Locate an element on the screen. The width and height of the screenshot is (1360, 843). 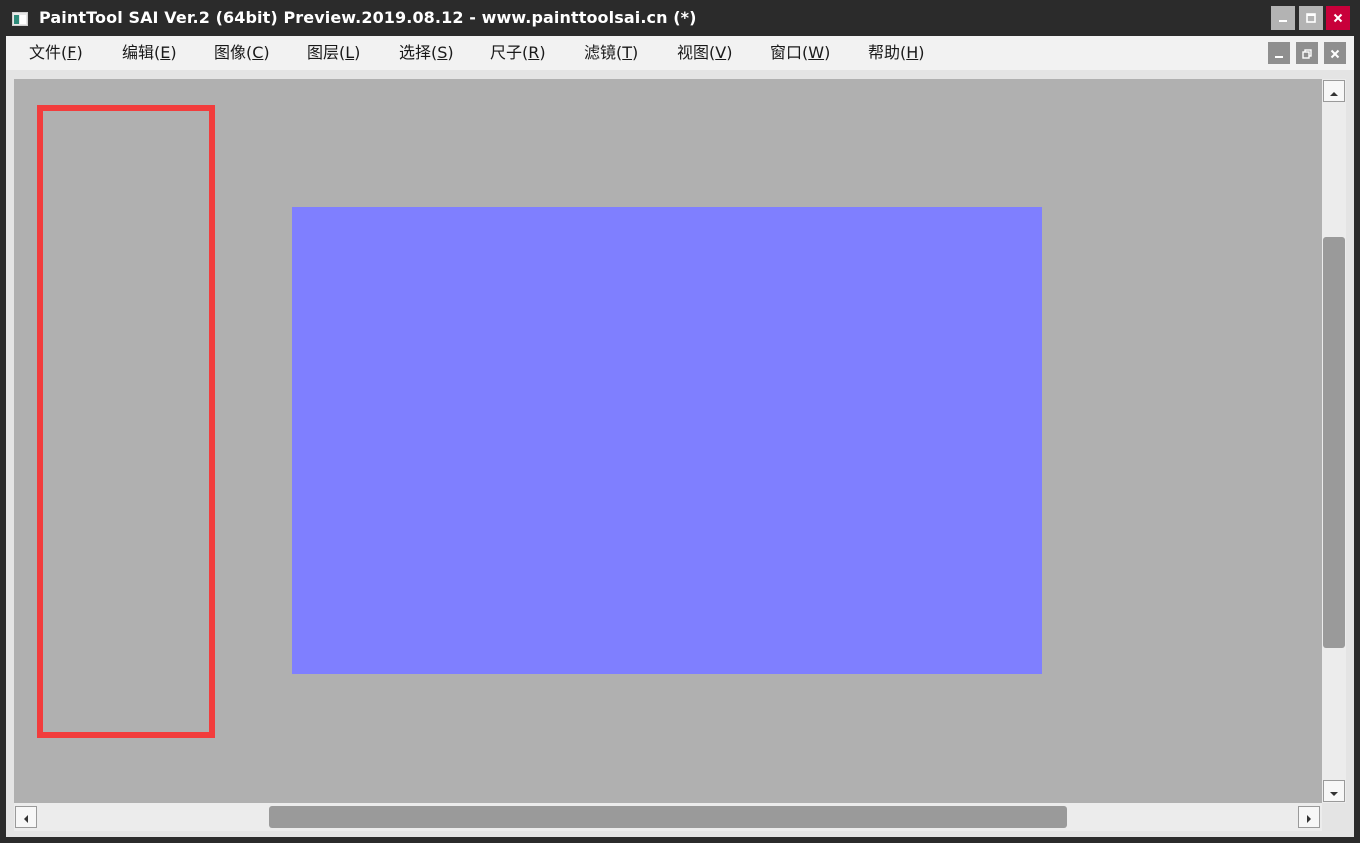
vertical-scroll-thumb is located at coordinates (1334, 442).